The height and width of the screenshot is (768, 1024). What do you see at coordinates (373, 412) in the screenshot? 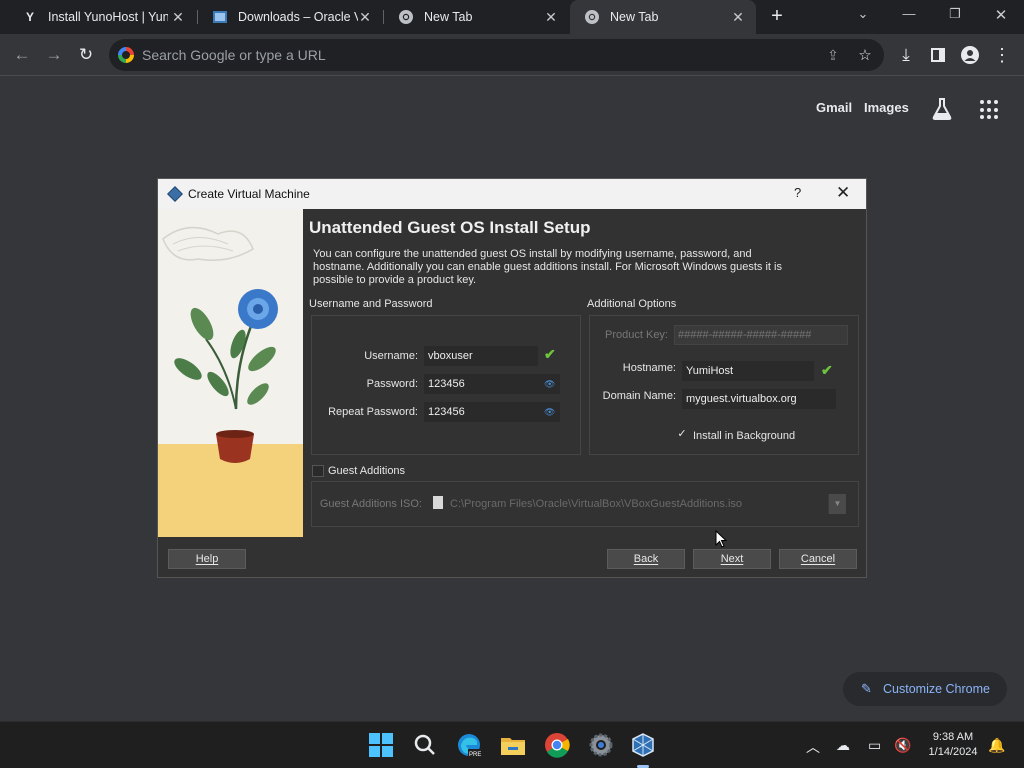
I see `repeat-password-label: Repeat Password:` at bounding box center [373, 412].